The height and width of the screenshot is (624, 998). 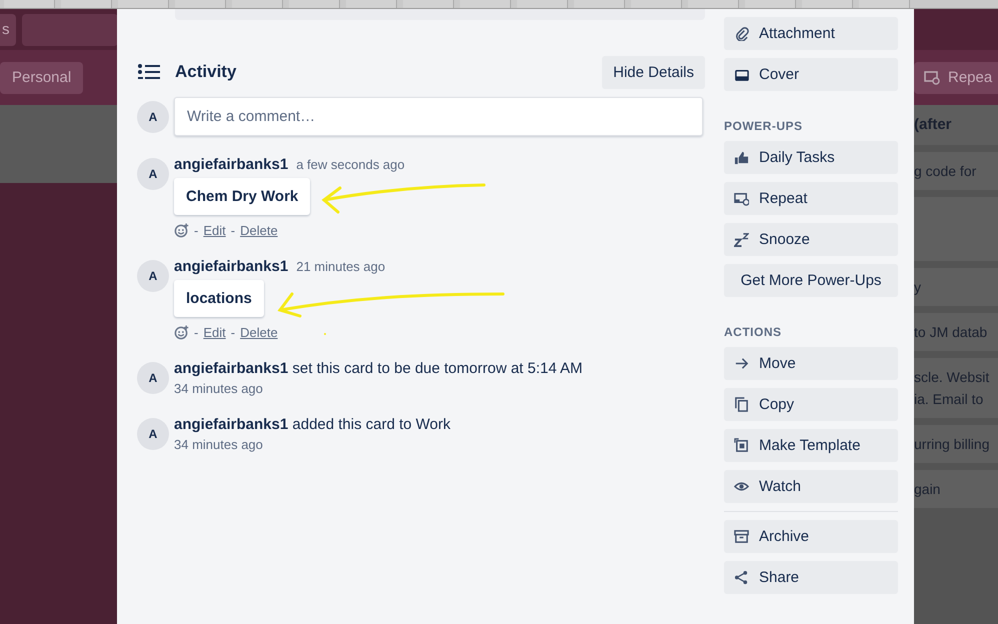 What do you see at coordinates (811, 404) in the screenshot?
I see `sidebar-button: Copy` at bounding box center [811, 404].